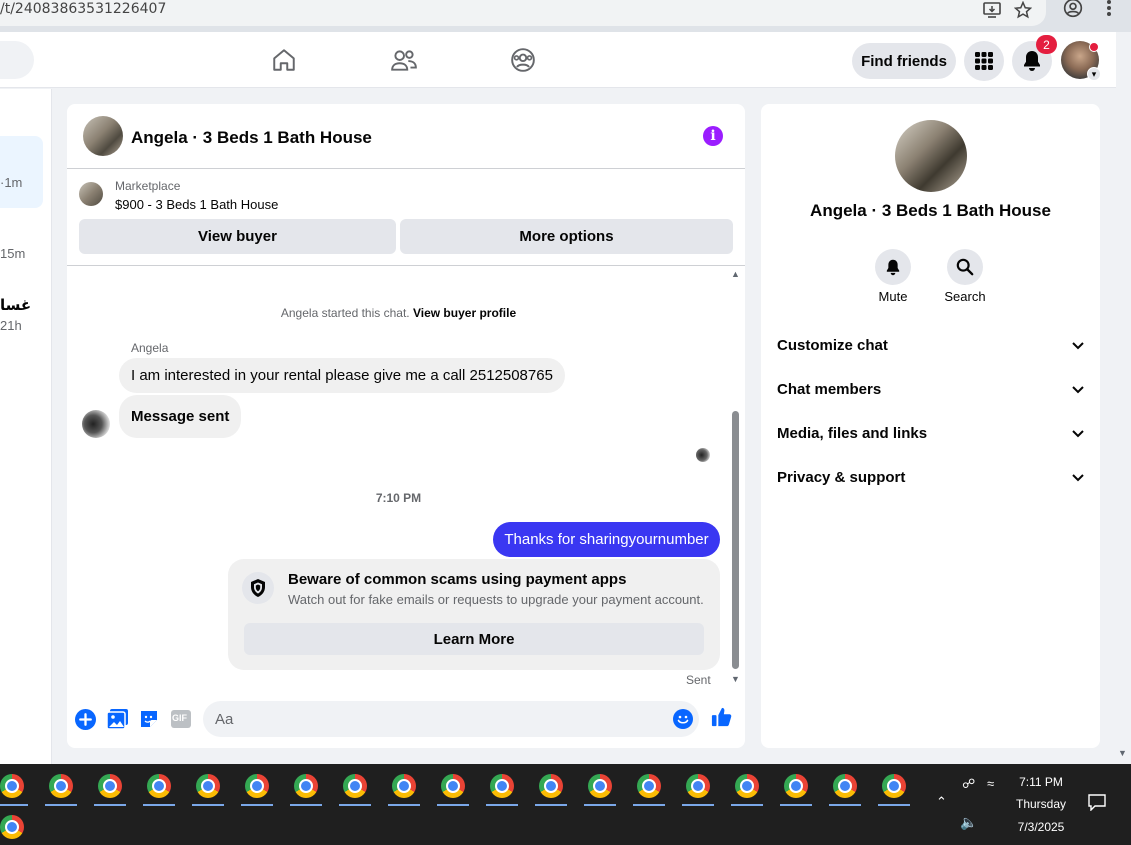 The image size is (1131, 845). I want to click on page-scroll-down-icon: ▼, so click(1122, 753).